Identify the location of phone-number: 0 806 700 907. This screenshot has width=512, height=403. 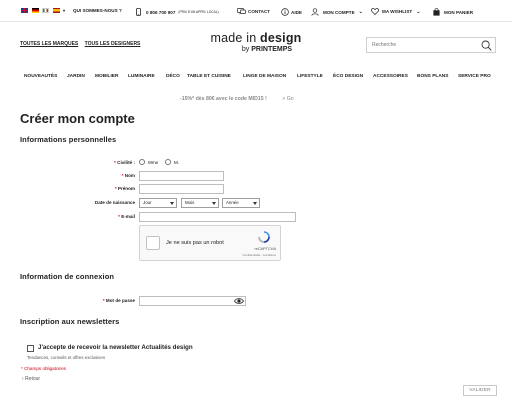
(161, 12).